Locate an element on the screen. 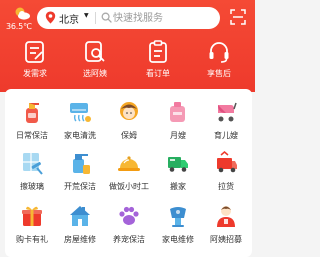 This screenshot has height=257, width=320. cleaning-spray-icon is located at coordinates (32, 113).